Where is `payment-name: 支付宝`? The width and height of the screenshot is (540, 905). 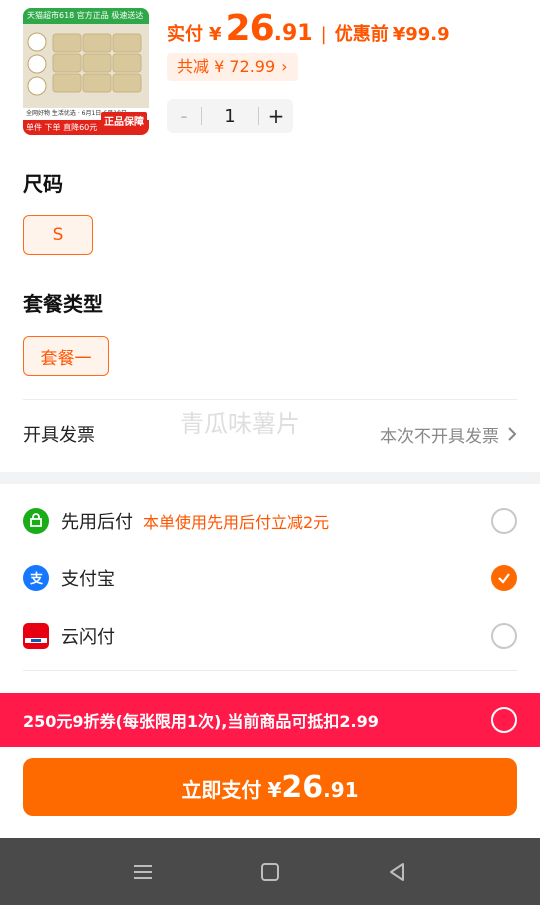 payment-name: 支付宝 is located at coordinates (88, 579).